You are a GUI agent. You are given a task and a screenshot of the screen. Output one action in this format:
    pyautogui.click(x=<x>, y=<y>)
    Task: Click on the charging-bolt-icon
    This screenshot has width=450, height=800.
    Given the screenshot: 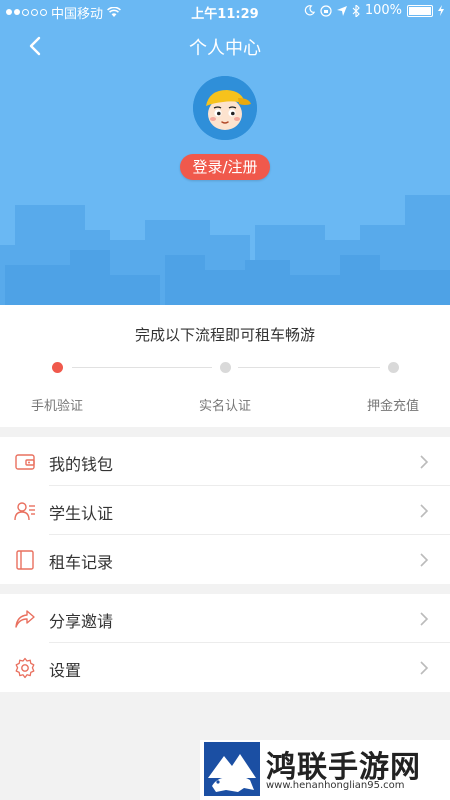 What is the action you would take?
    pyautogui.click(x=441, y=10)
    